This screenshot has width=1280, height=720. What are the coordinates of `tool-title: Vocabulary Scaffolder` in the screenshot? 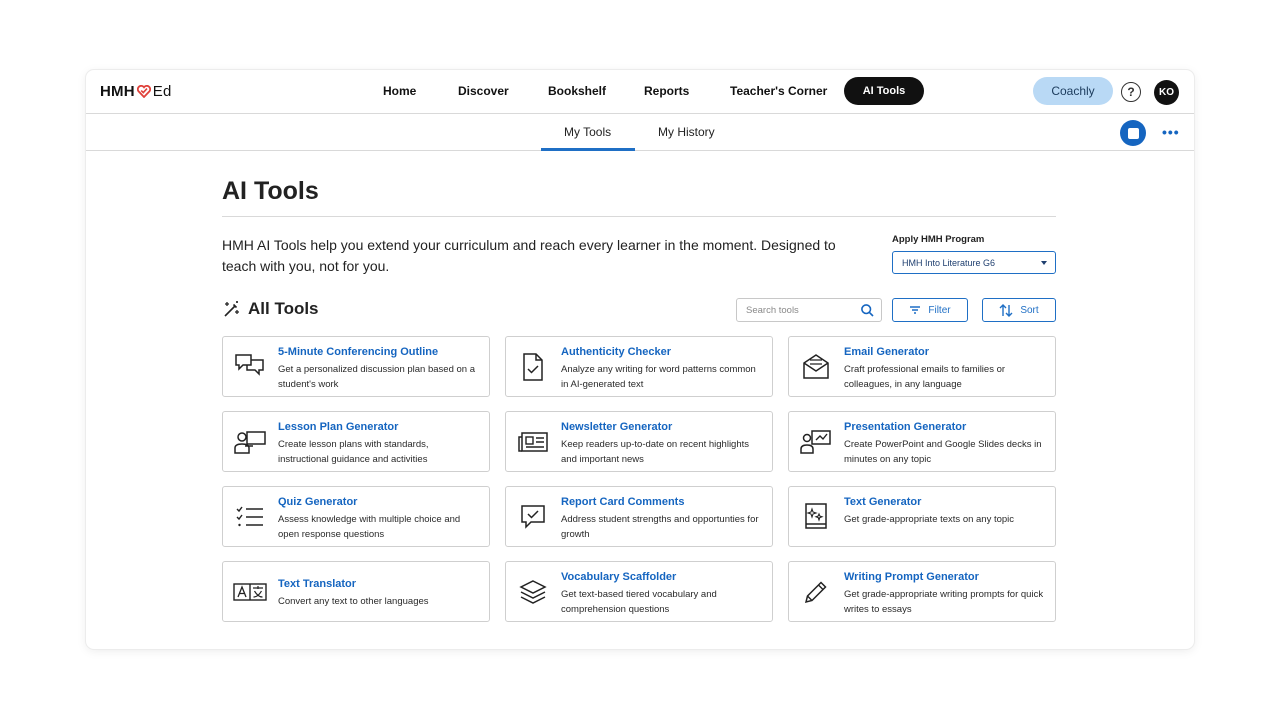 It's located at (619, 577).